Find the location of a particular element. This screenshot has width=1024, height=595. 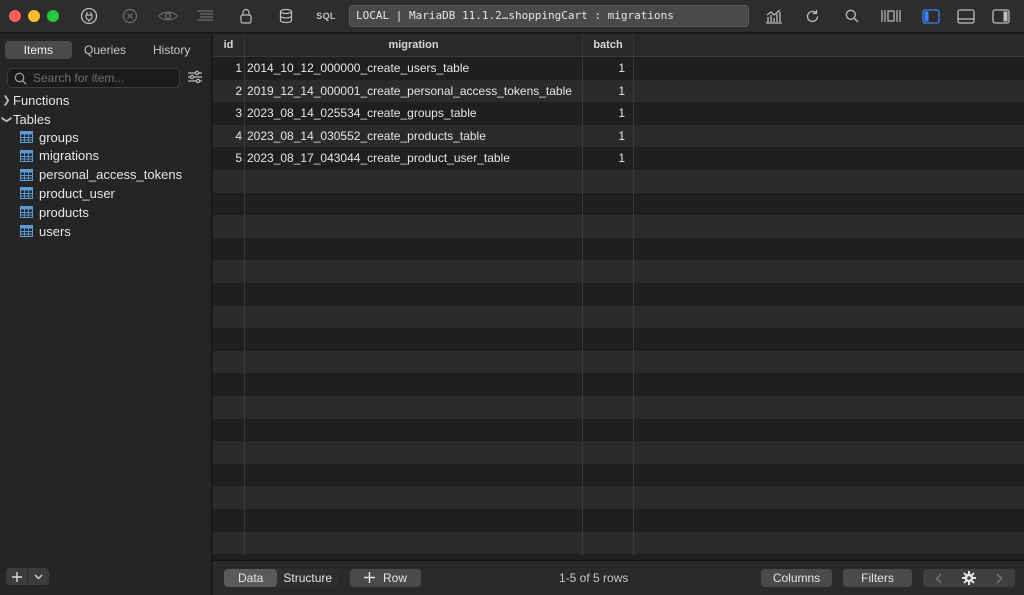

cell-id: 3 is located at coordinates (227, 113).